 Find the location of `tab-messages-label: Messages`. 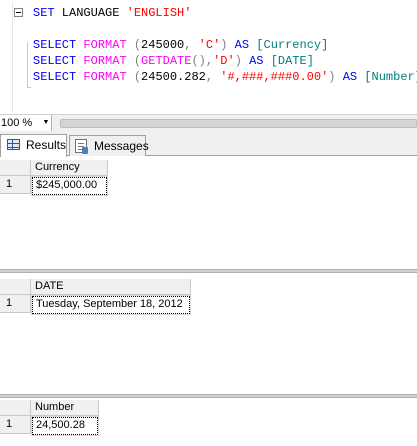

tab-messages-label: Messages is located at coordinates (121, 146).